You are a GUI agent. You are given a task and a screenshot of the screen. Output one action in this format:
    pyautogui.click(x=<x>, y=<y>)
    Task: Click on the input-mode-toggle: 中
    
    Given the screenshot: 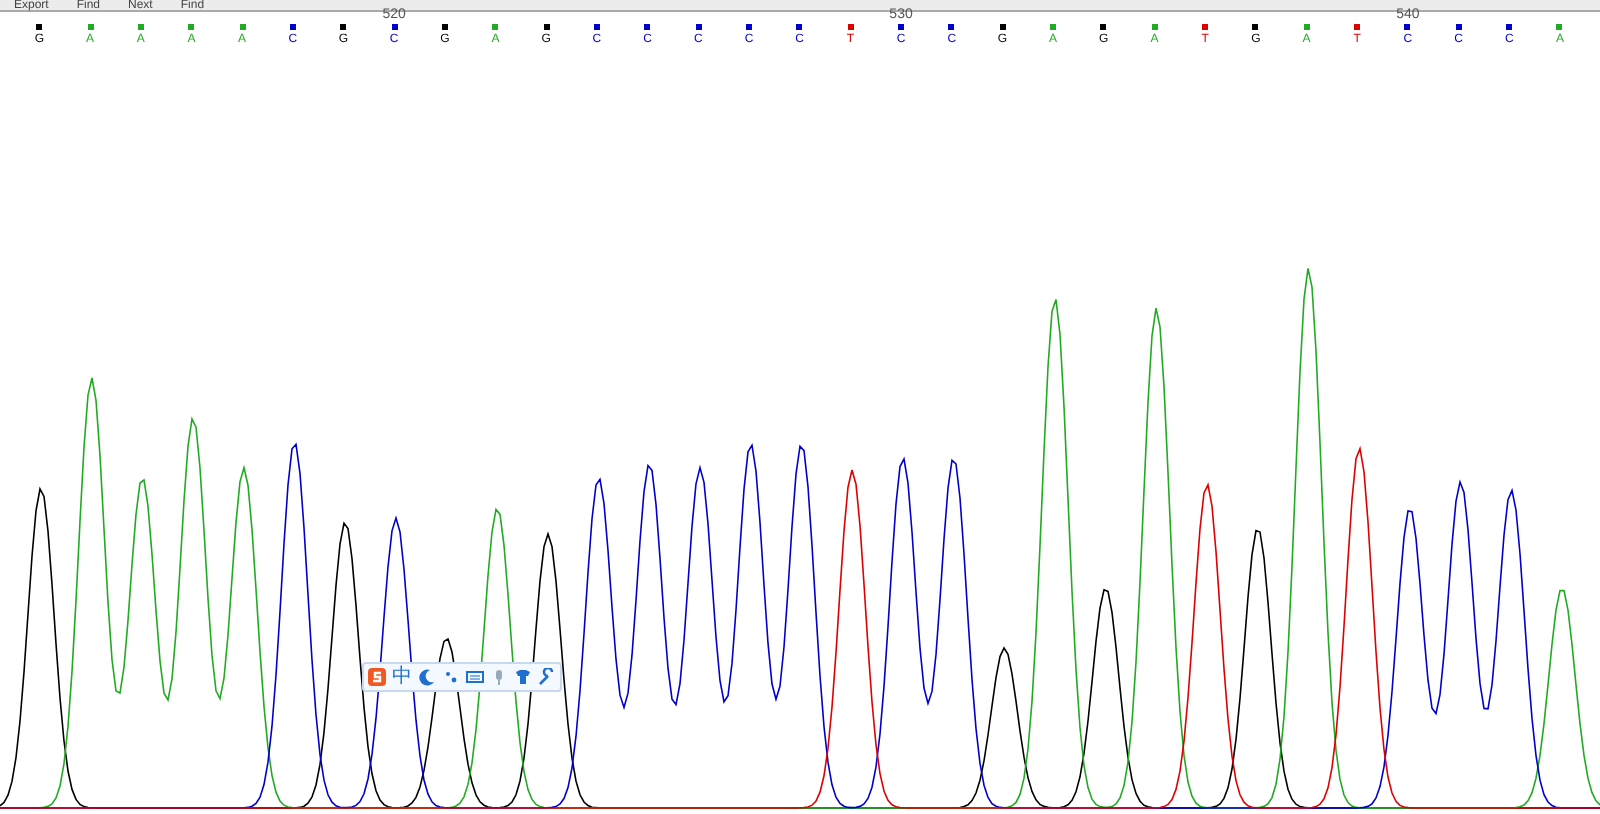 What is the action you would take?
    pyautogui.click(x=402, y=677)
    